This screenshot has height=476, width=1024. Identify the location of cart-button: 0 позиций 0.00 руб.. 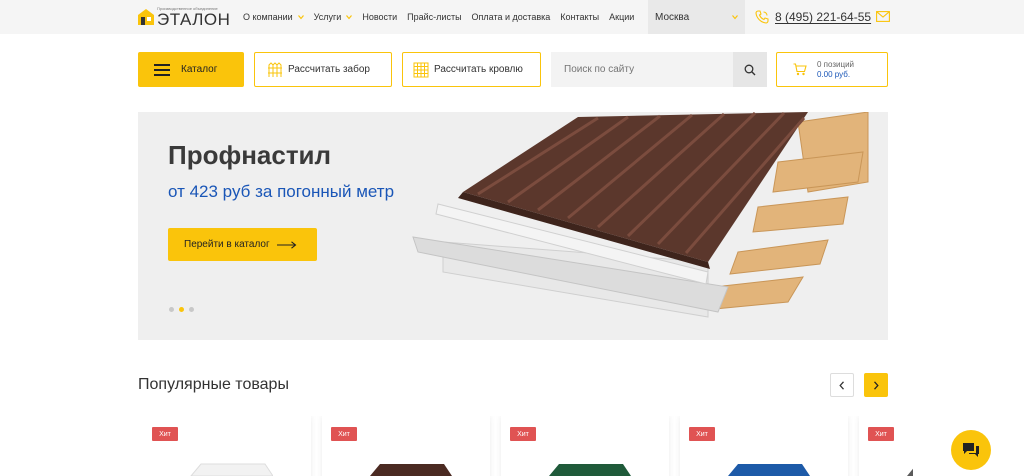
(832, 69).